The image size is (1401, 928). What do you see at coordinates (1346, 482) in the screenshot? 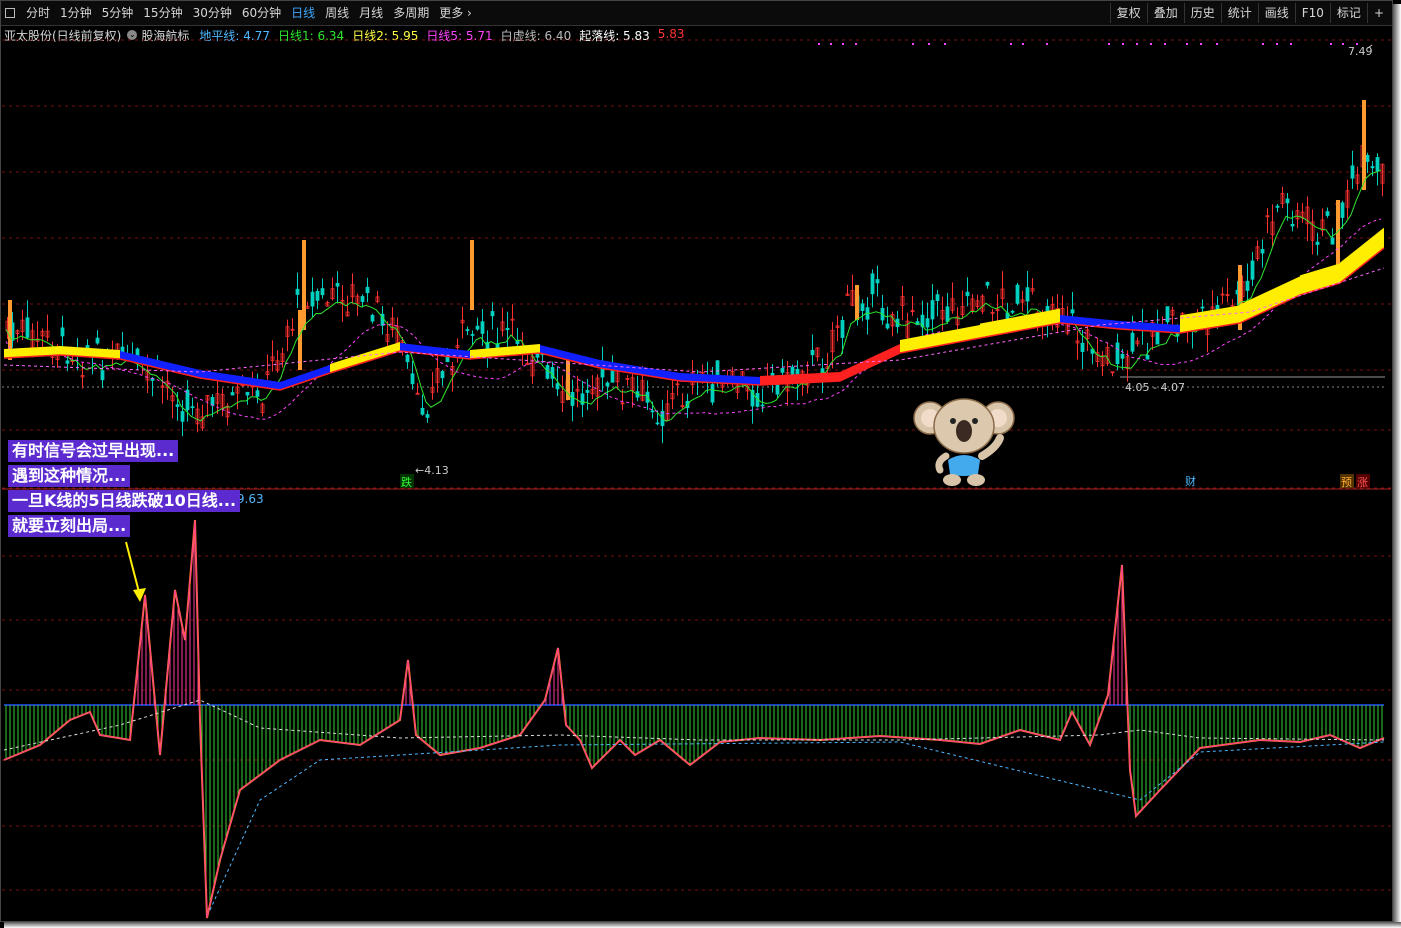
I see `signal-pre-label: 预` at bounding box center [1346, 482].